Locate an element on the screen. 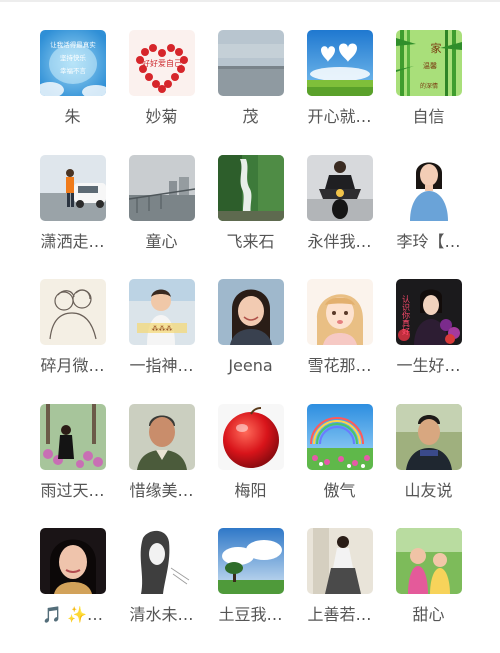 The width and height of the screenshot is (500, 653). contact-name: 茂 is located at coordinates (251, 117).